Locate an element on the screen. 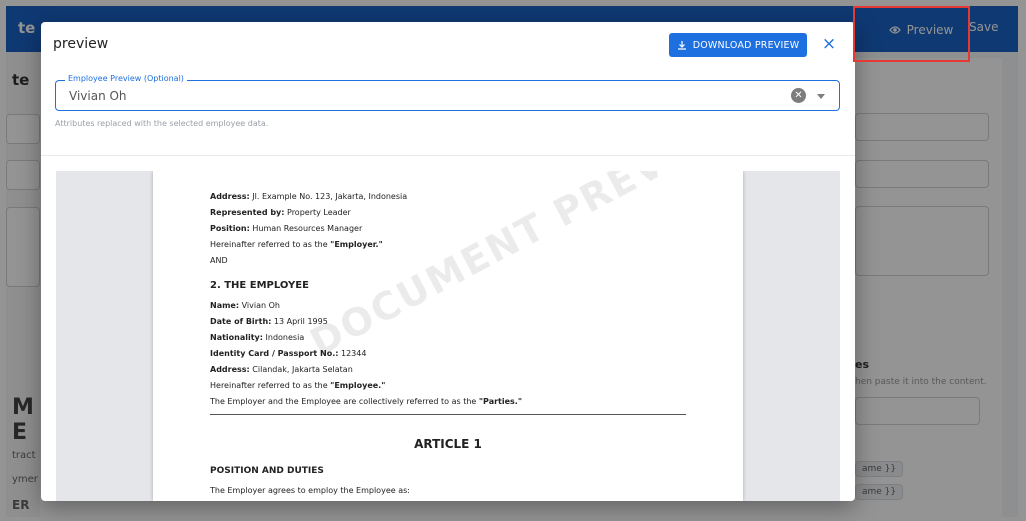 This screenshot has height=521, width=1026. employer-address: Jl. Example No. 123, Jakarta, Indonesia is located at coordinates (328, 196).